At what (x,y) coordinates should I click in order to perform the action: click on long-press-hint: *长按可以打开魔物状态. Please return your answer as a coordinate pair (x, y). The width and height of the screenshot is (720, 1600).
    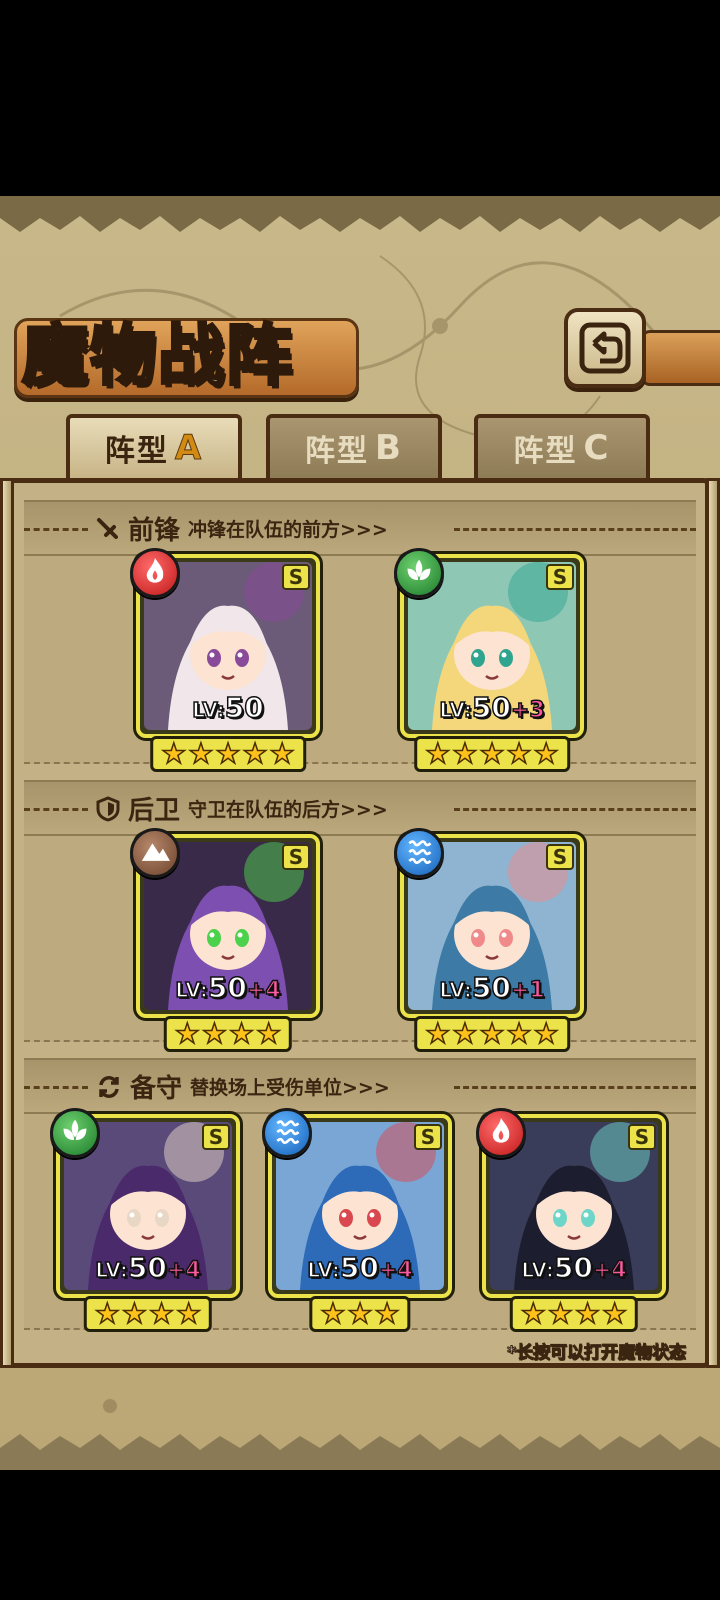
    Looking at the image, I should click on (597, 1353).